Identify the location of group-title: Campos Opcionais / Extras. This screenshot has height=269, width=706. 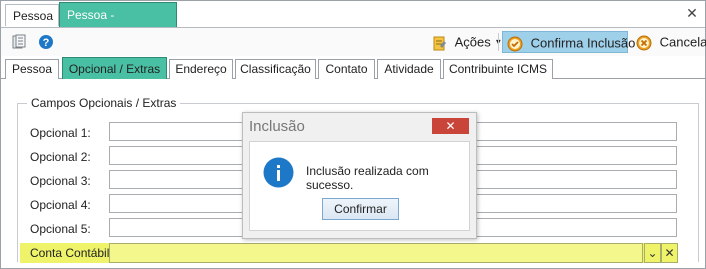
(104, 103).